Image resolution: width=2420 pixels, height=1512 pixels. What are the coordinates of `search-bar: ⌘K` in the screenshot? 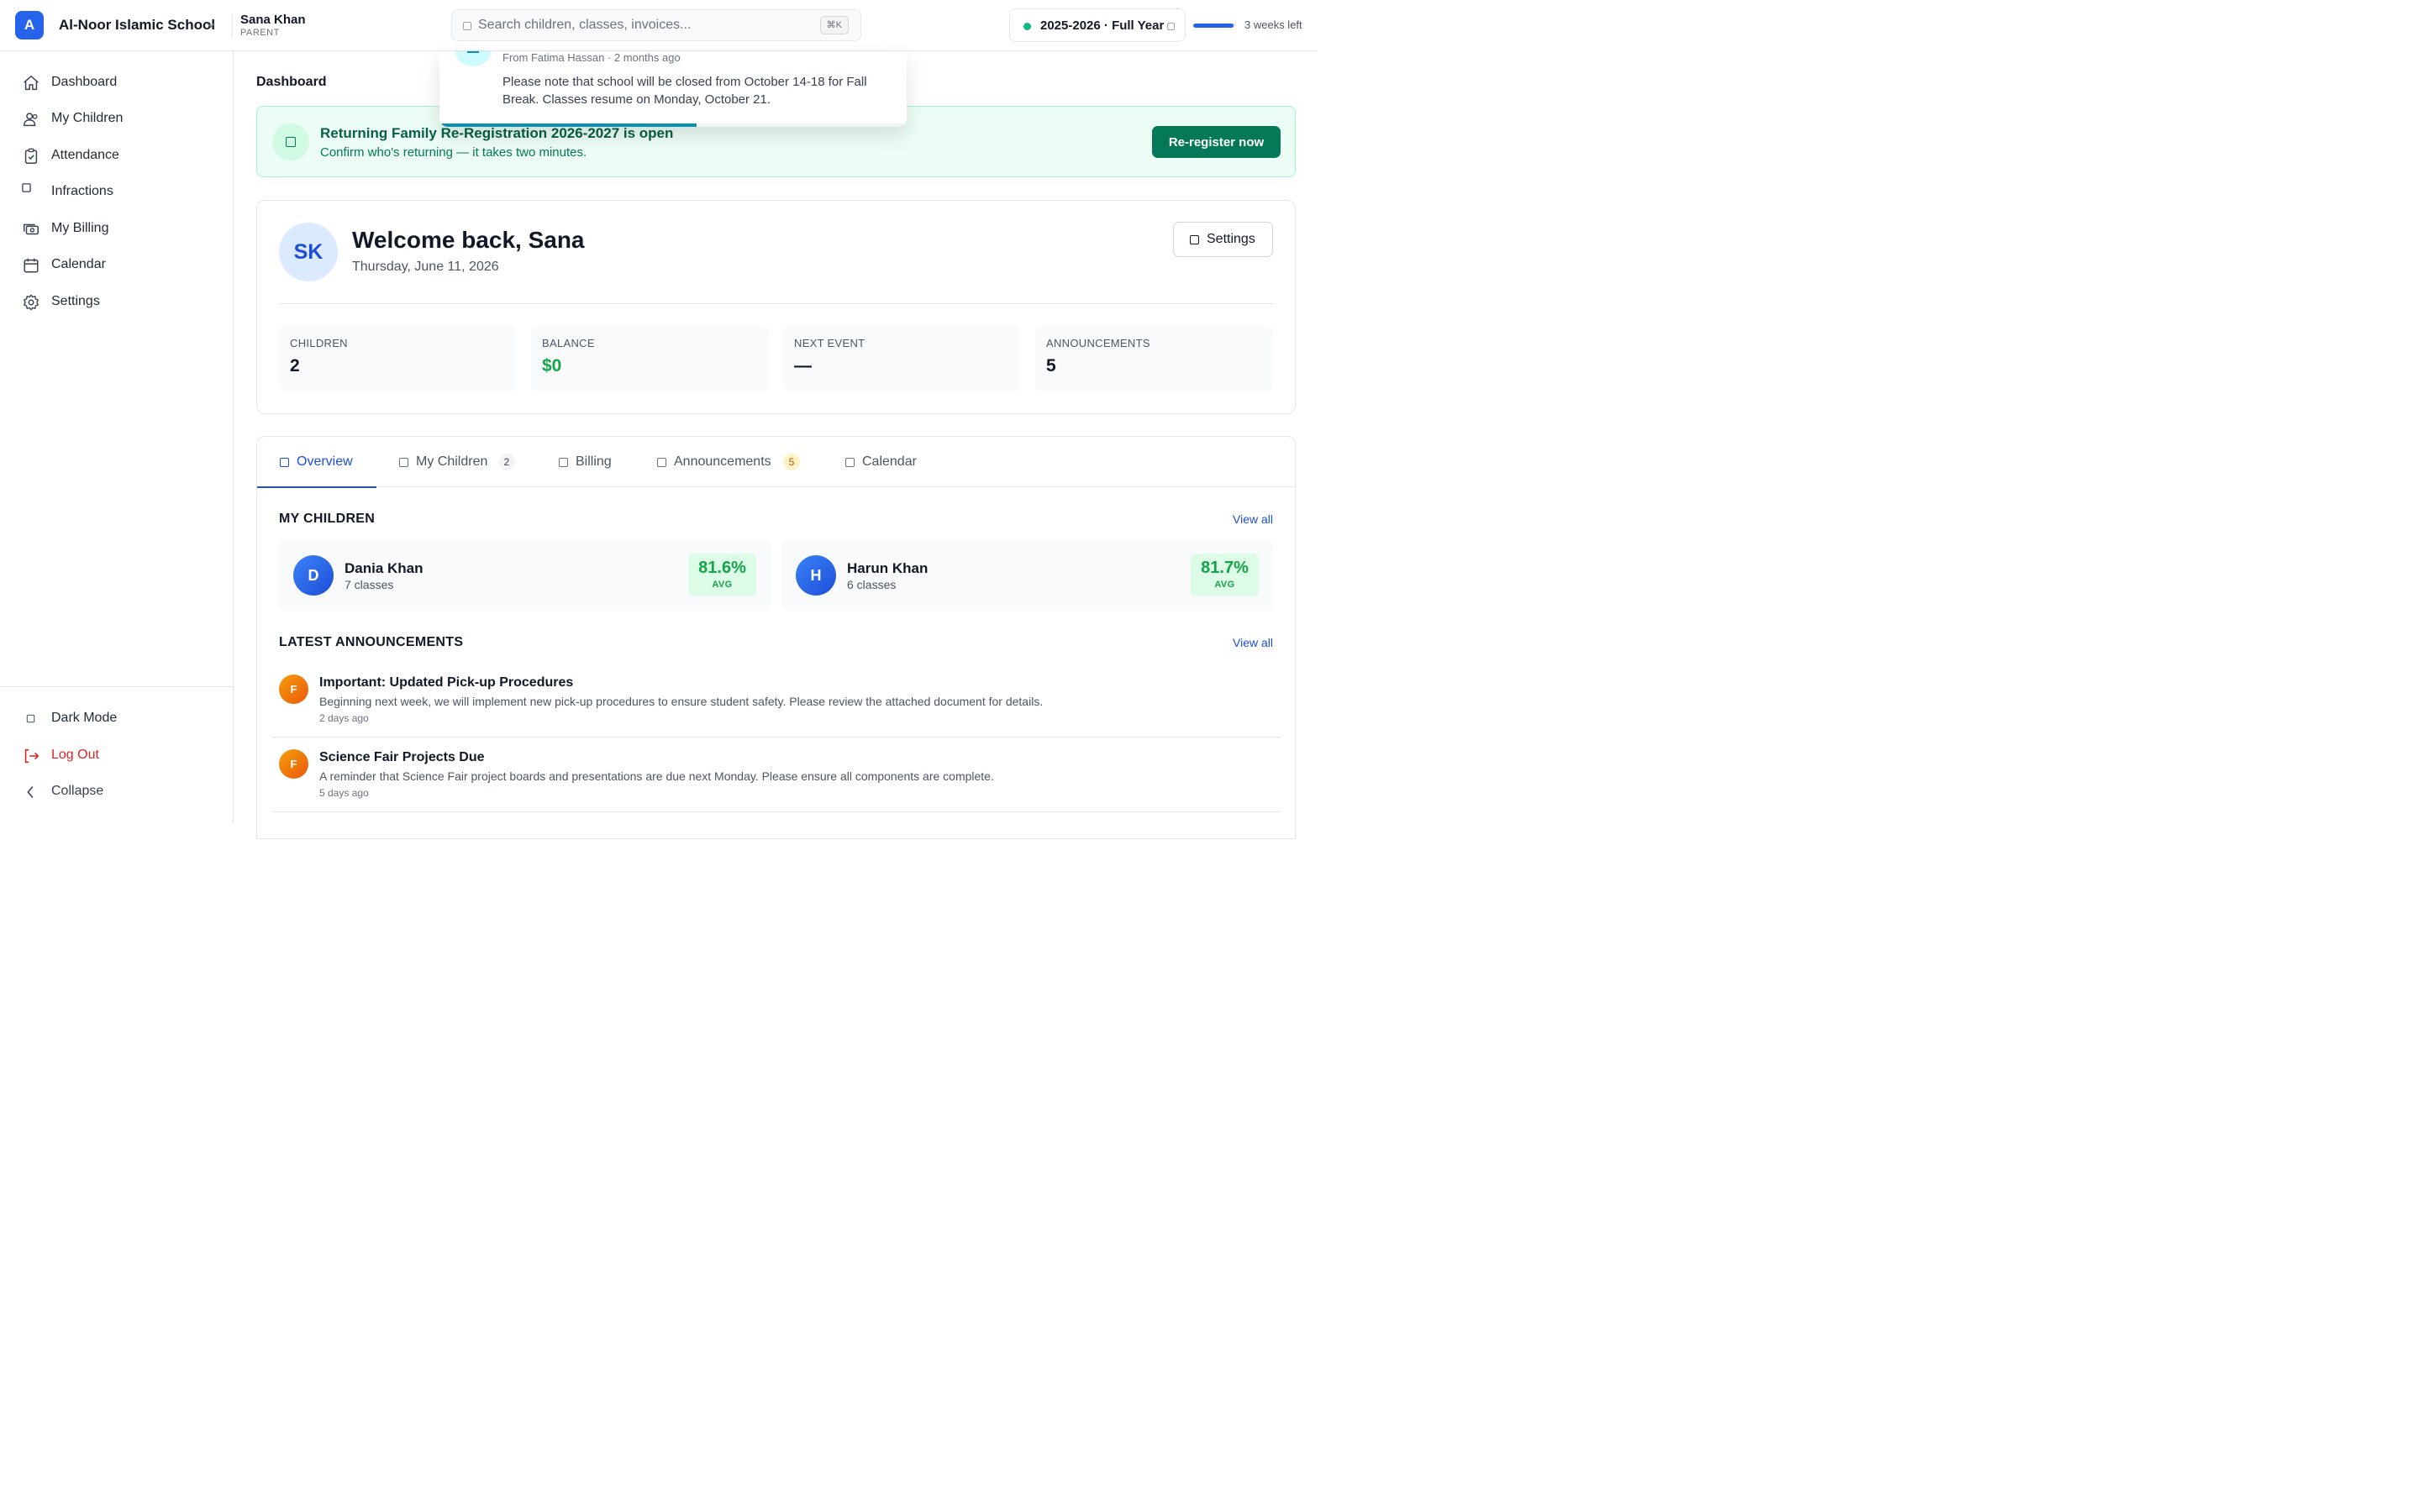 It's located at (656, 25).